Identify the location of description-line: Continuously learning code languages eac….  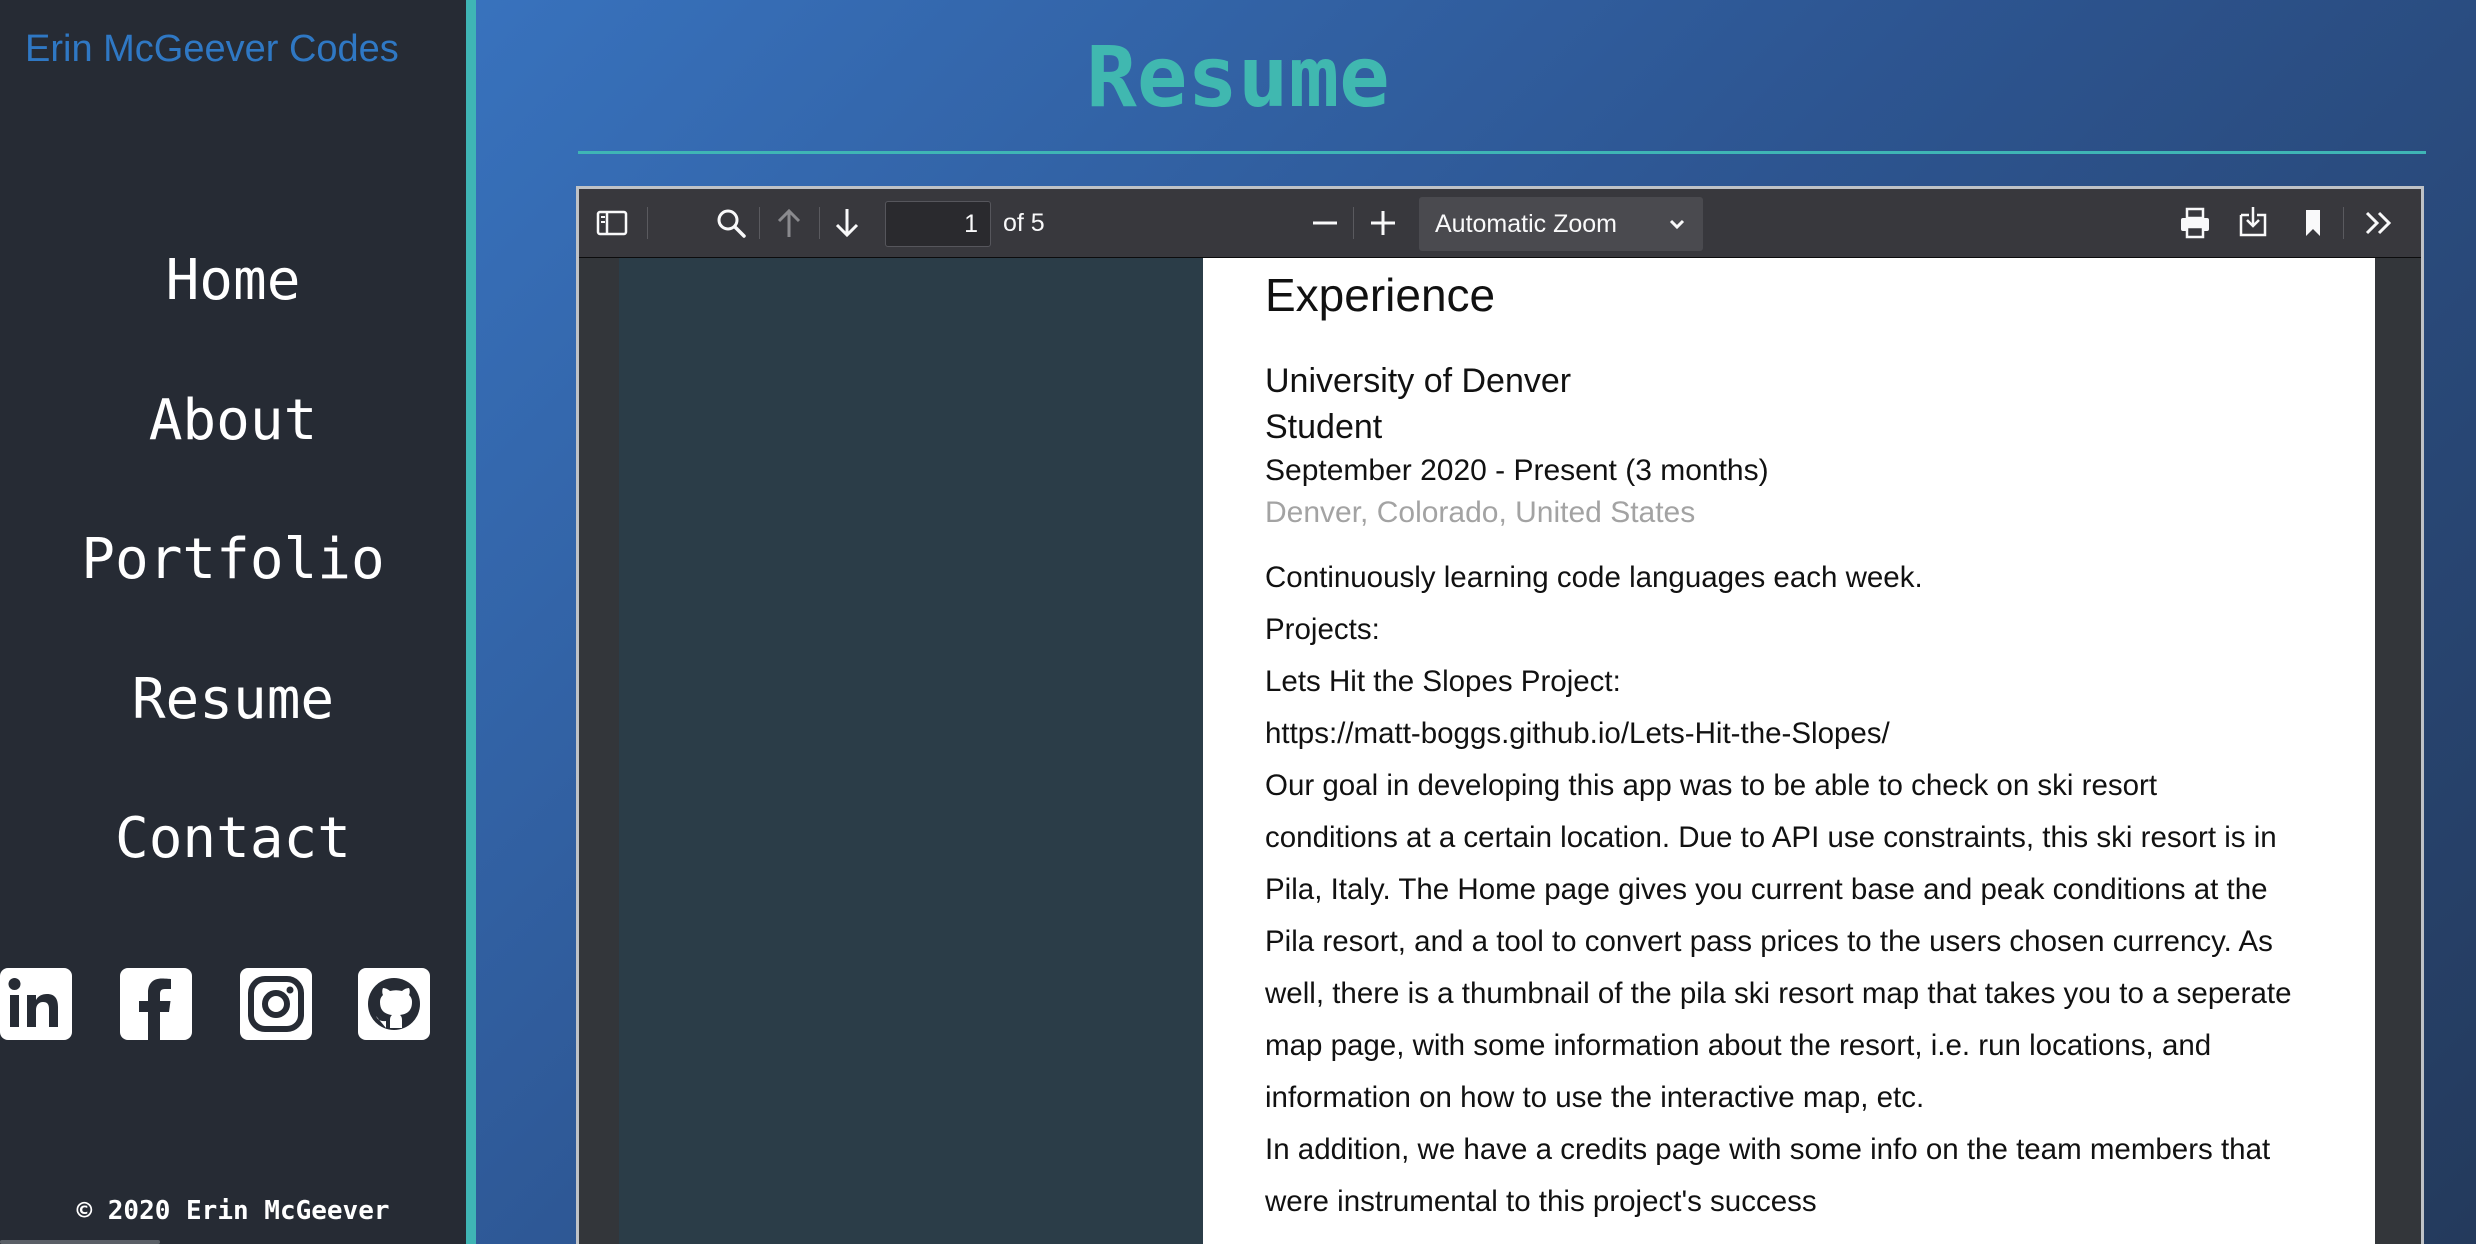
(1594, 577).